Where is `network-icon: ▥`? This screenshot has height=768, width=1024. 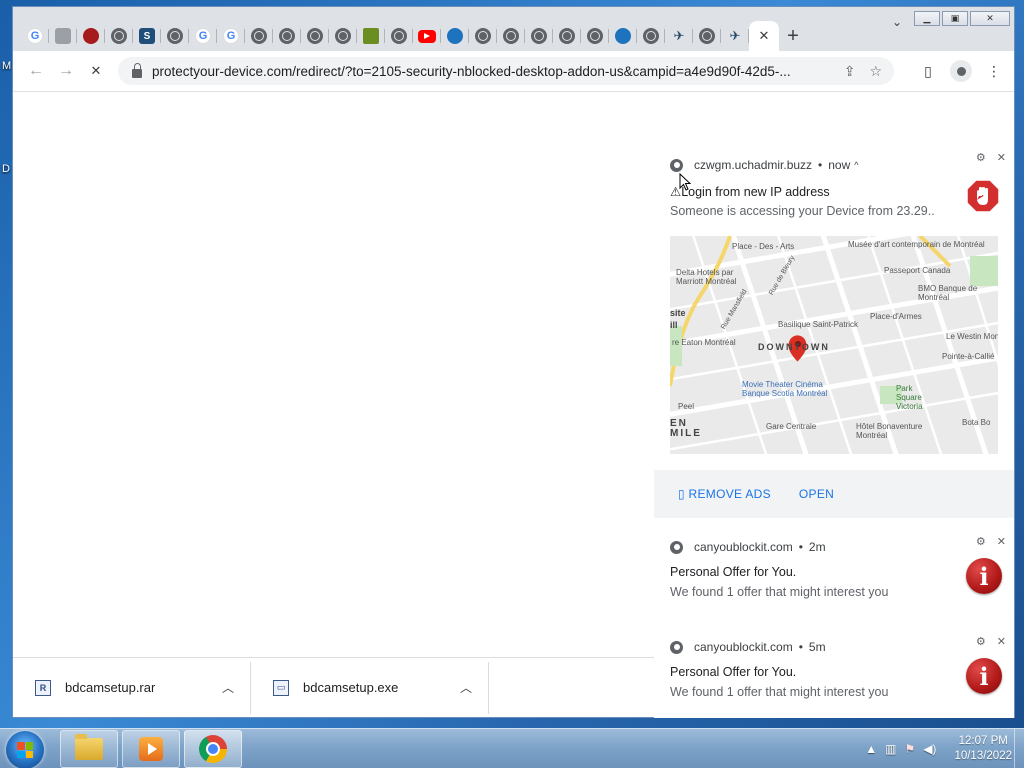
network-icon: ▥ is located at coordinates (890, 749).